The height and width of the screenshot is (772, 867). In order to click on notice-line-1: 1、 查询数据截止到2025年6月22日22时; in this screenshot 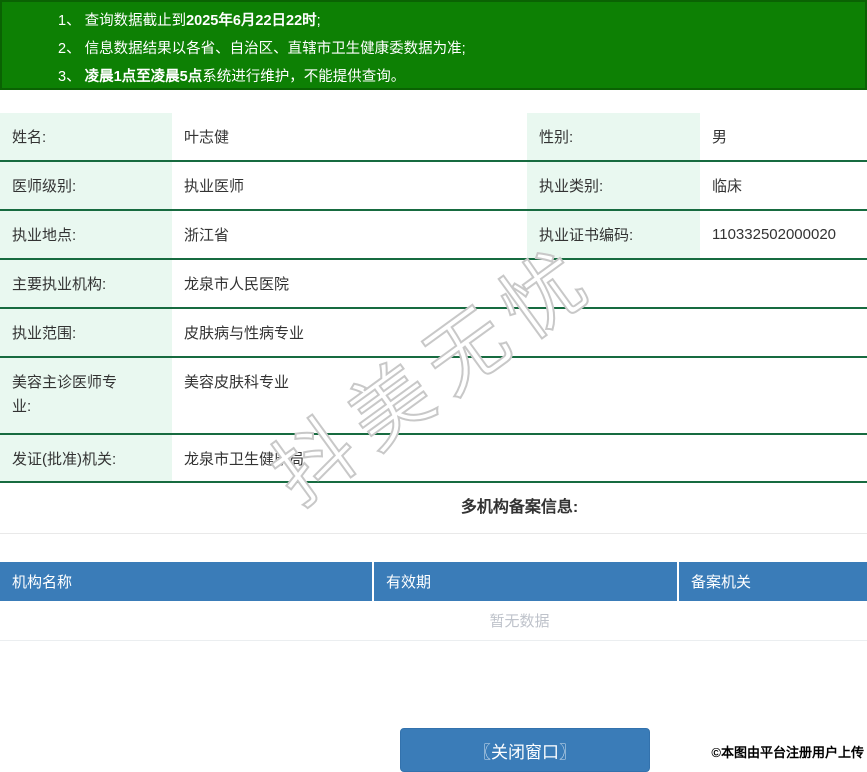, I will do `click(189, 21)`.